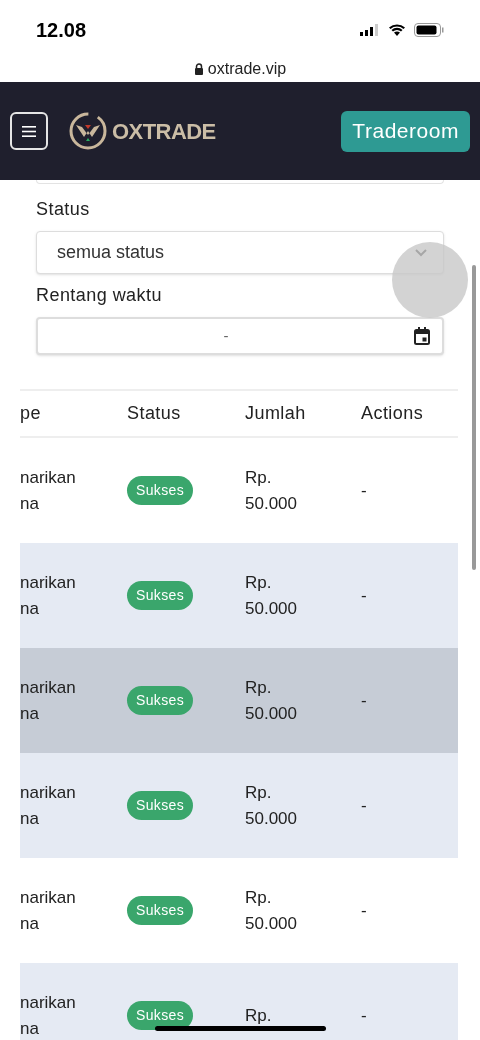 This screenshot has height=1040, width=480. Describe the element at coordinates (259, 1015) in the screenshot. I see `table-cell-text: Rp.` at that location.